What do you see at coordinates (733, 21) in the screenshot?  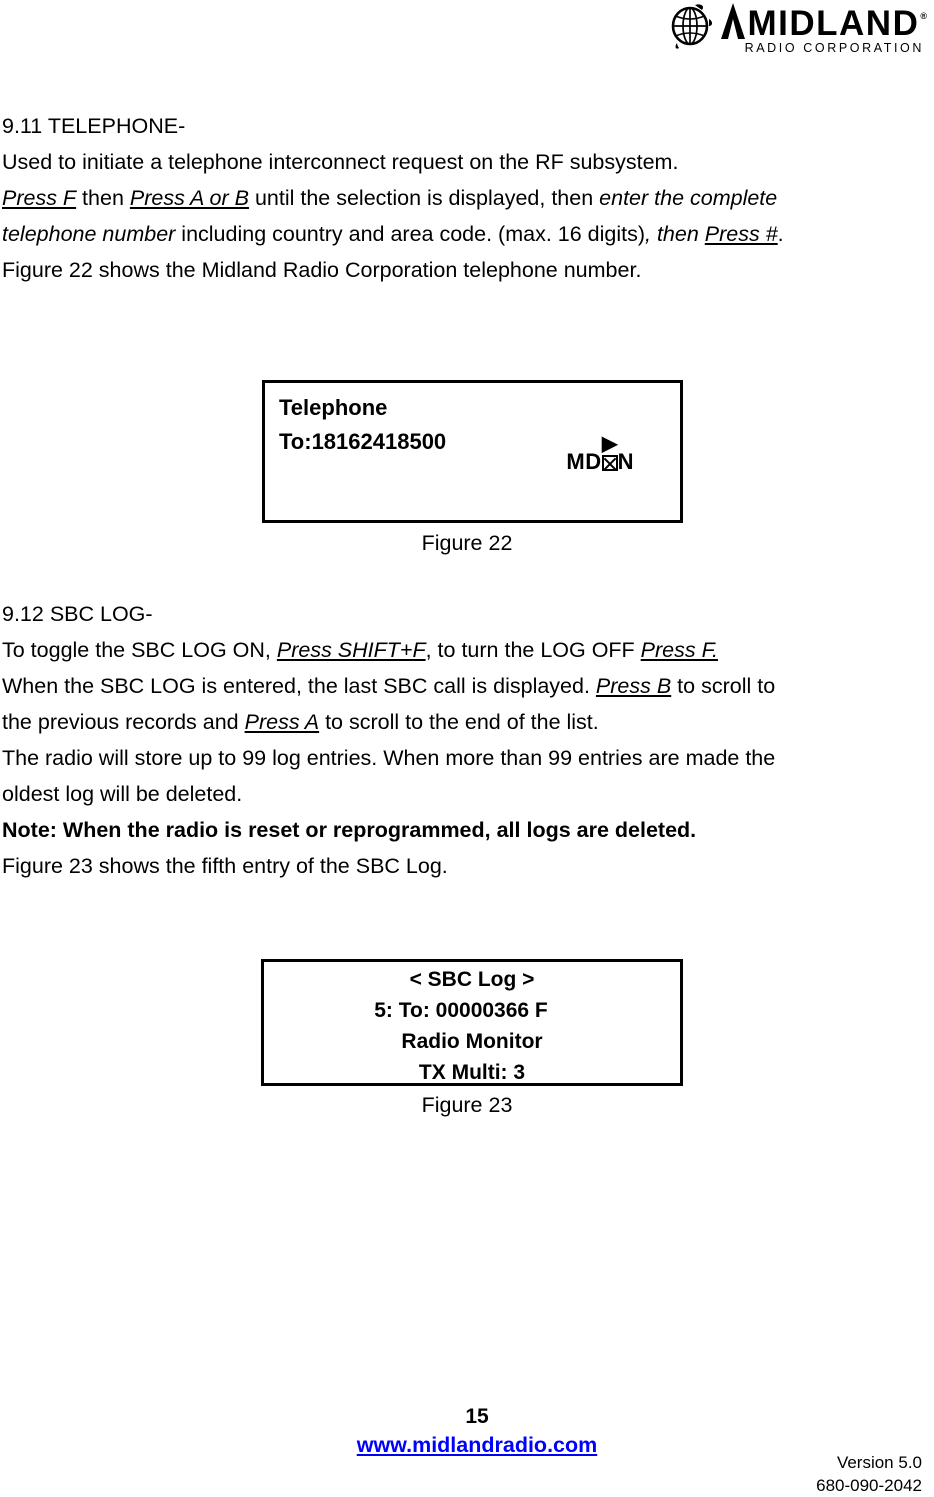 I see `logo-a-mark-icon` at bounding box center [733, 21].